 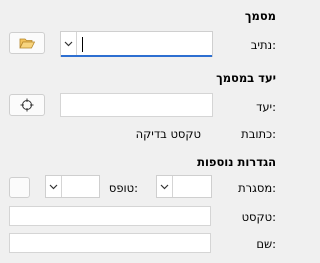 What do you see at coordinates (136, 44) in the screenshot?
I see `path-combobox` at bounding box center [136, 44].